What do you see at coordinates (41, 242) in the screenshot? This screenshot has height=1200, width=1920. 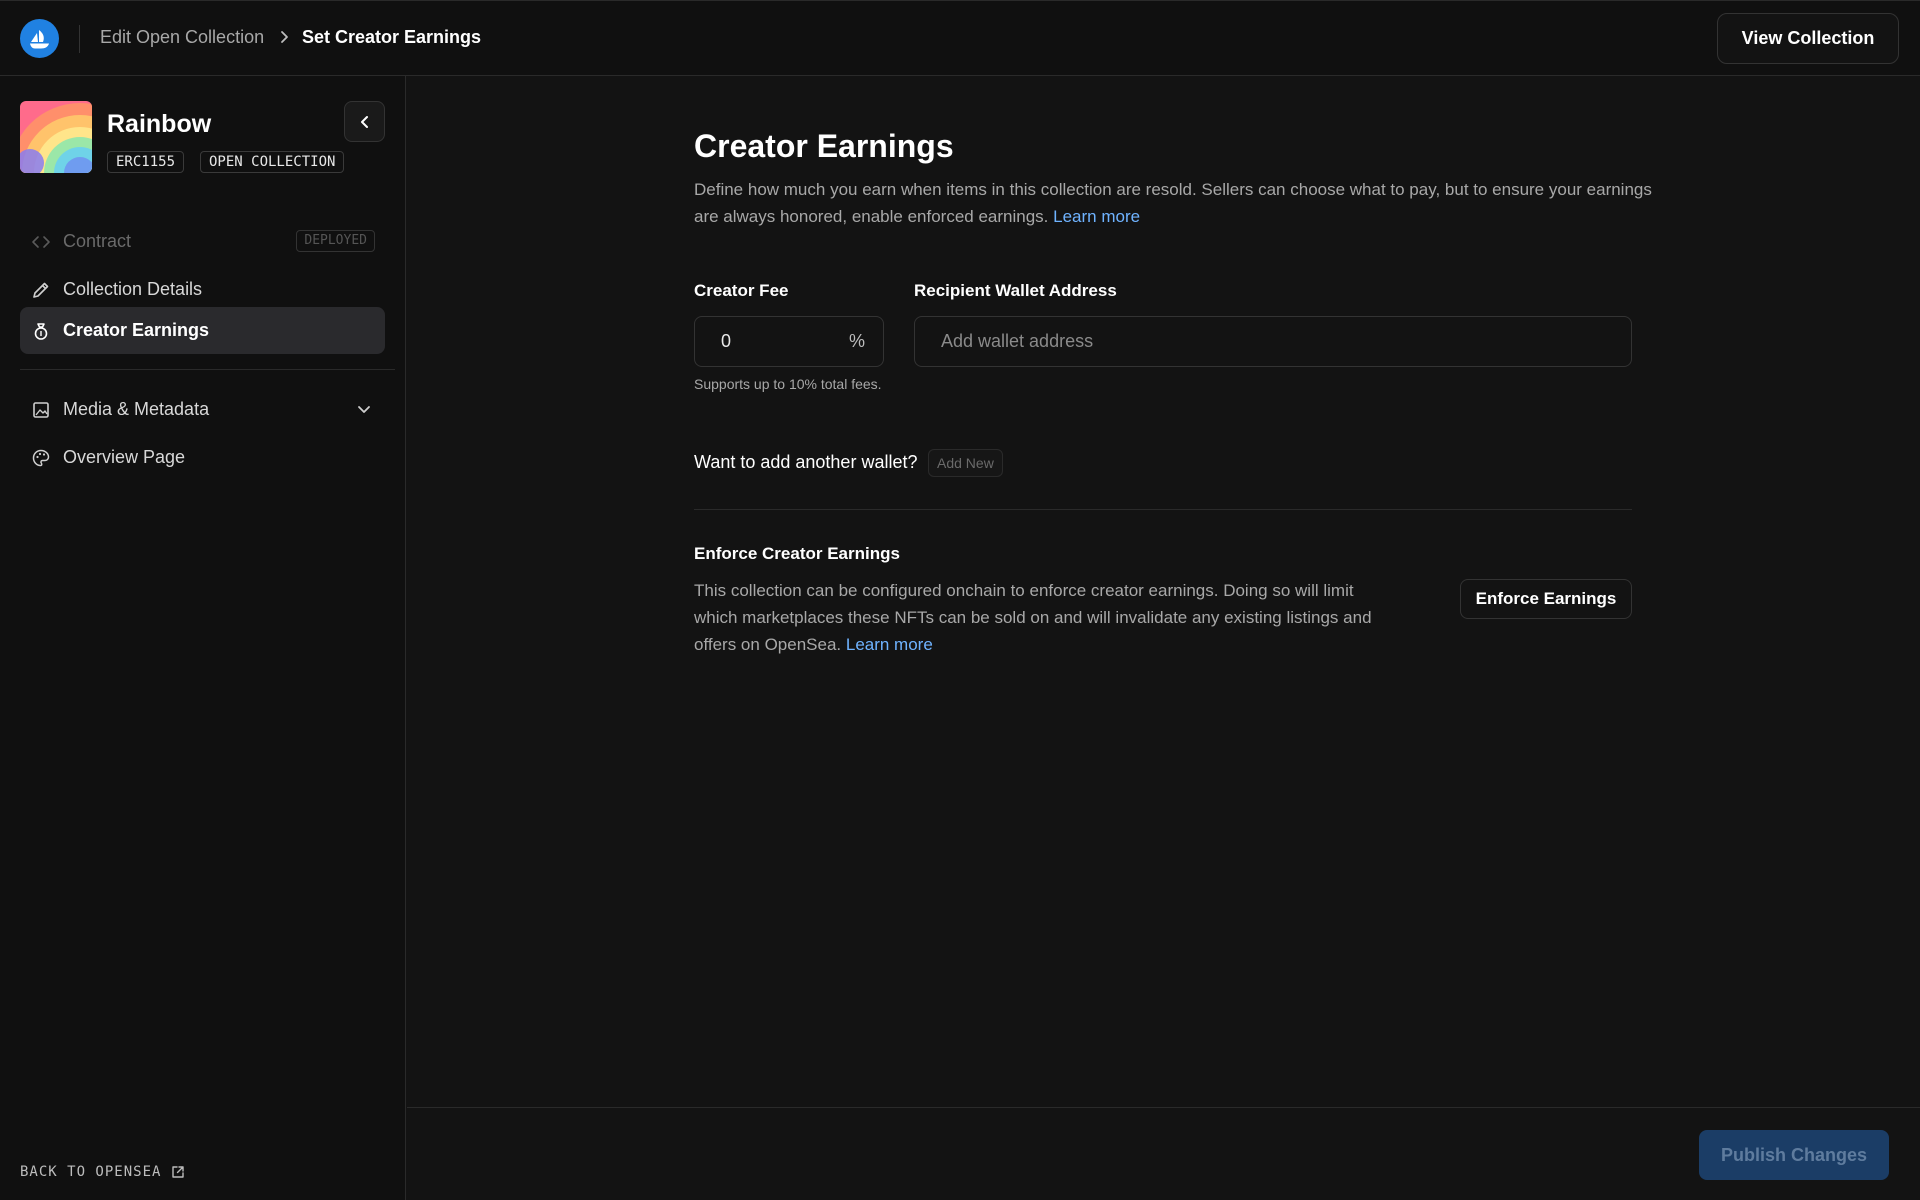 I see `code-icon` at bounding box center [41, 242].